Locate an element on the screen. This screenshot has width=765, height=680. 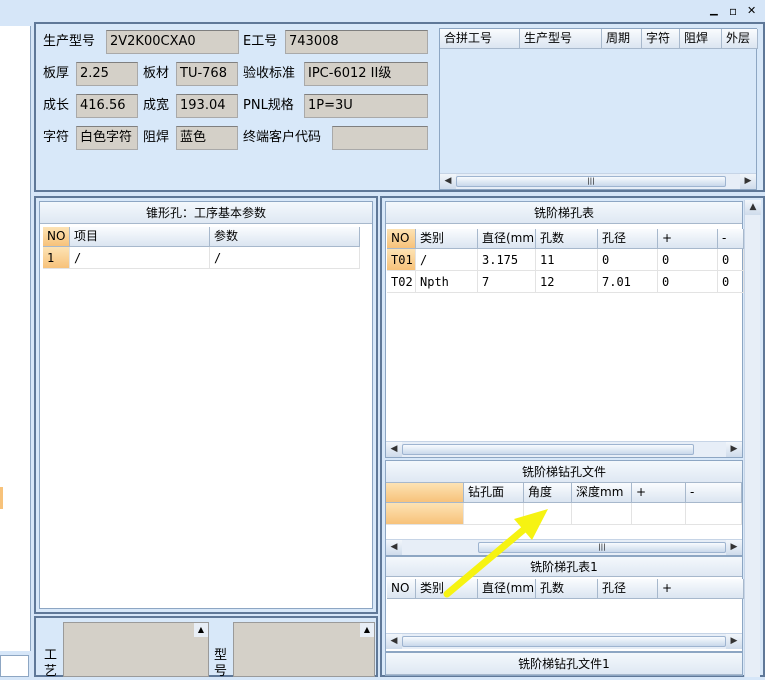
drillfile1-title: 铣阶梯钻孔文件1 is located at coordinates (564, 664).